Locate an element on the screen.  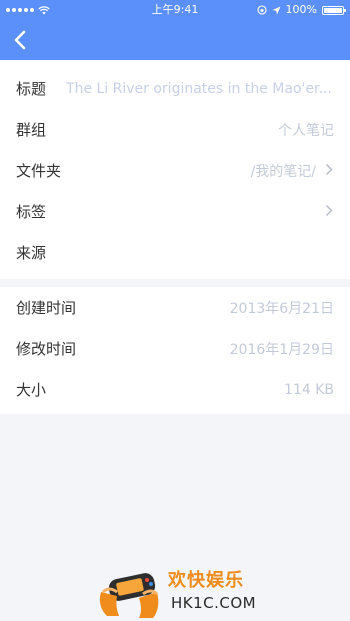
size-label: 大小 is located at coordinates (31, 390).